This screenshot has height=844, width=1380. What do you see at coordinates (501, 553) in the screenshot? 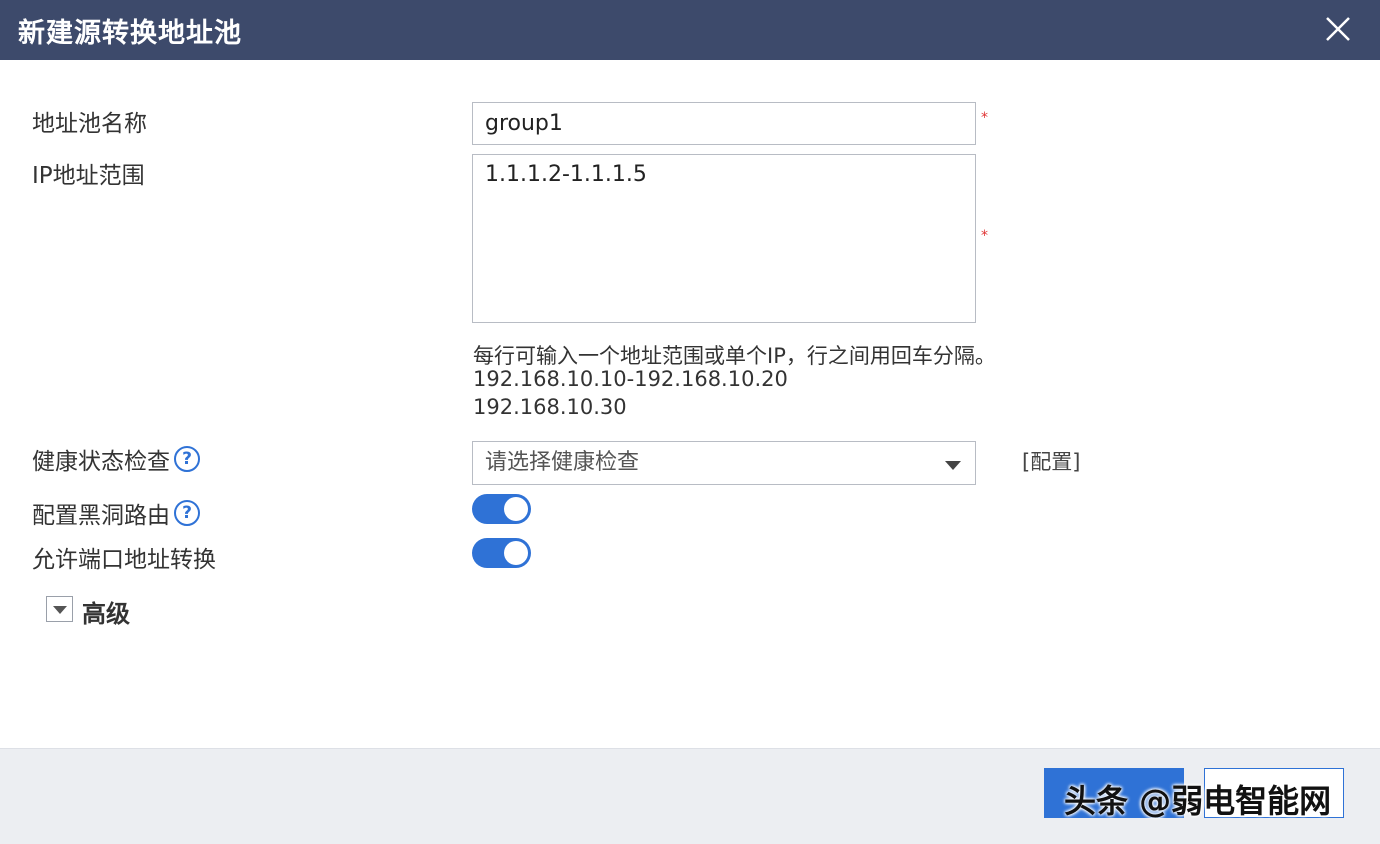
I see `port-translation-toggle` at bounding box center [501, 553].